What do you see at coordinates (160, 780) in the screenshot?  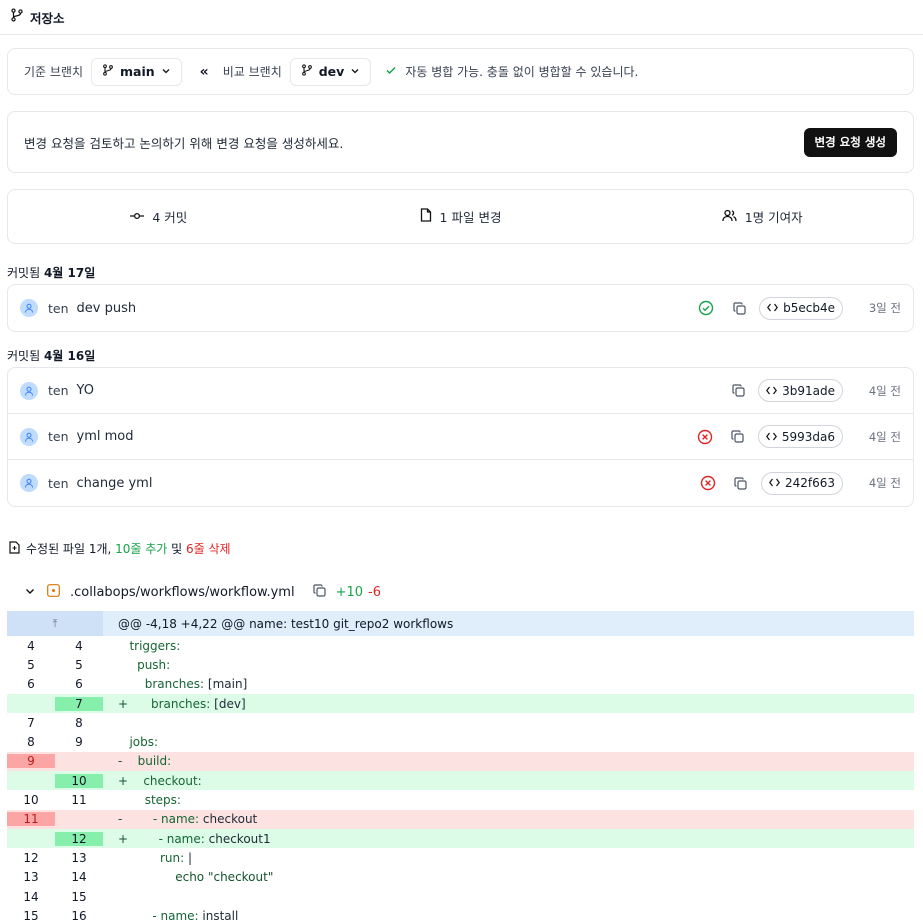 I see `code-text: + checkout:` at bounding box center [160, 780].